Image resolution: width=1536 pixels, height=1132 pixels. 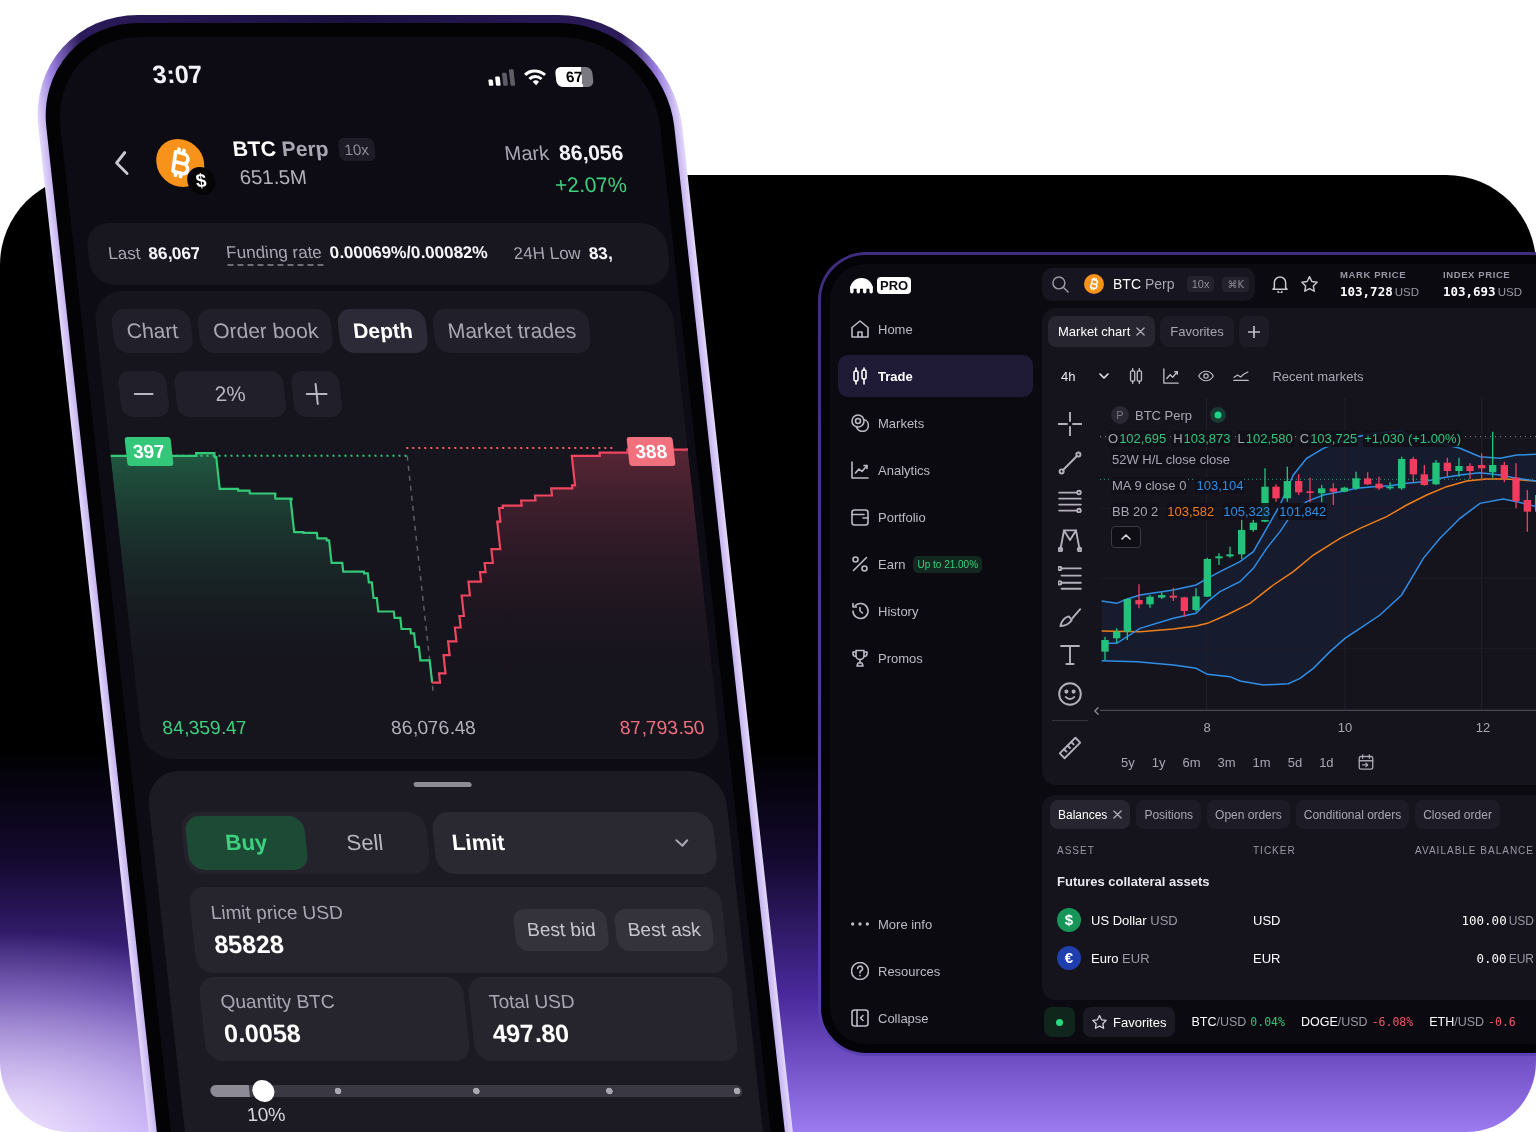 What do you see at coordinates (458, 930) in the screenshot?
I see `limit-price-field: Limit price USD 85828 Best bid Best ask` at bounding box center [458, 930].